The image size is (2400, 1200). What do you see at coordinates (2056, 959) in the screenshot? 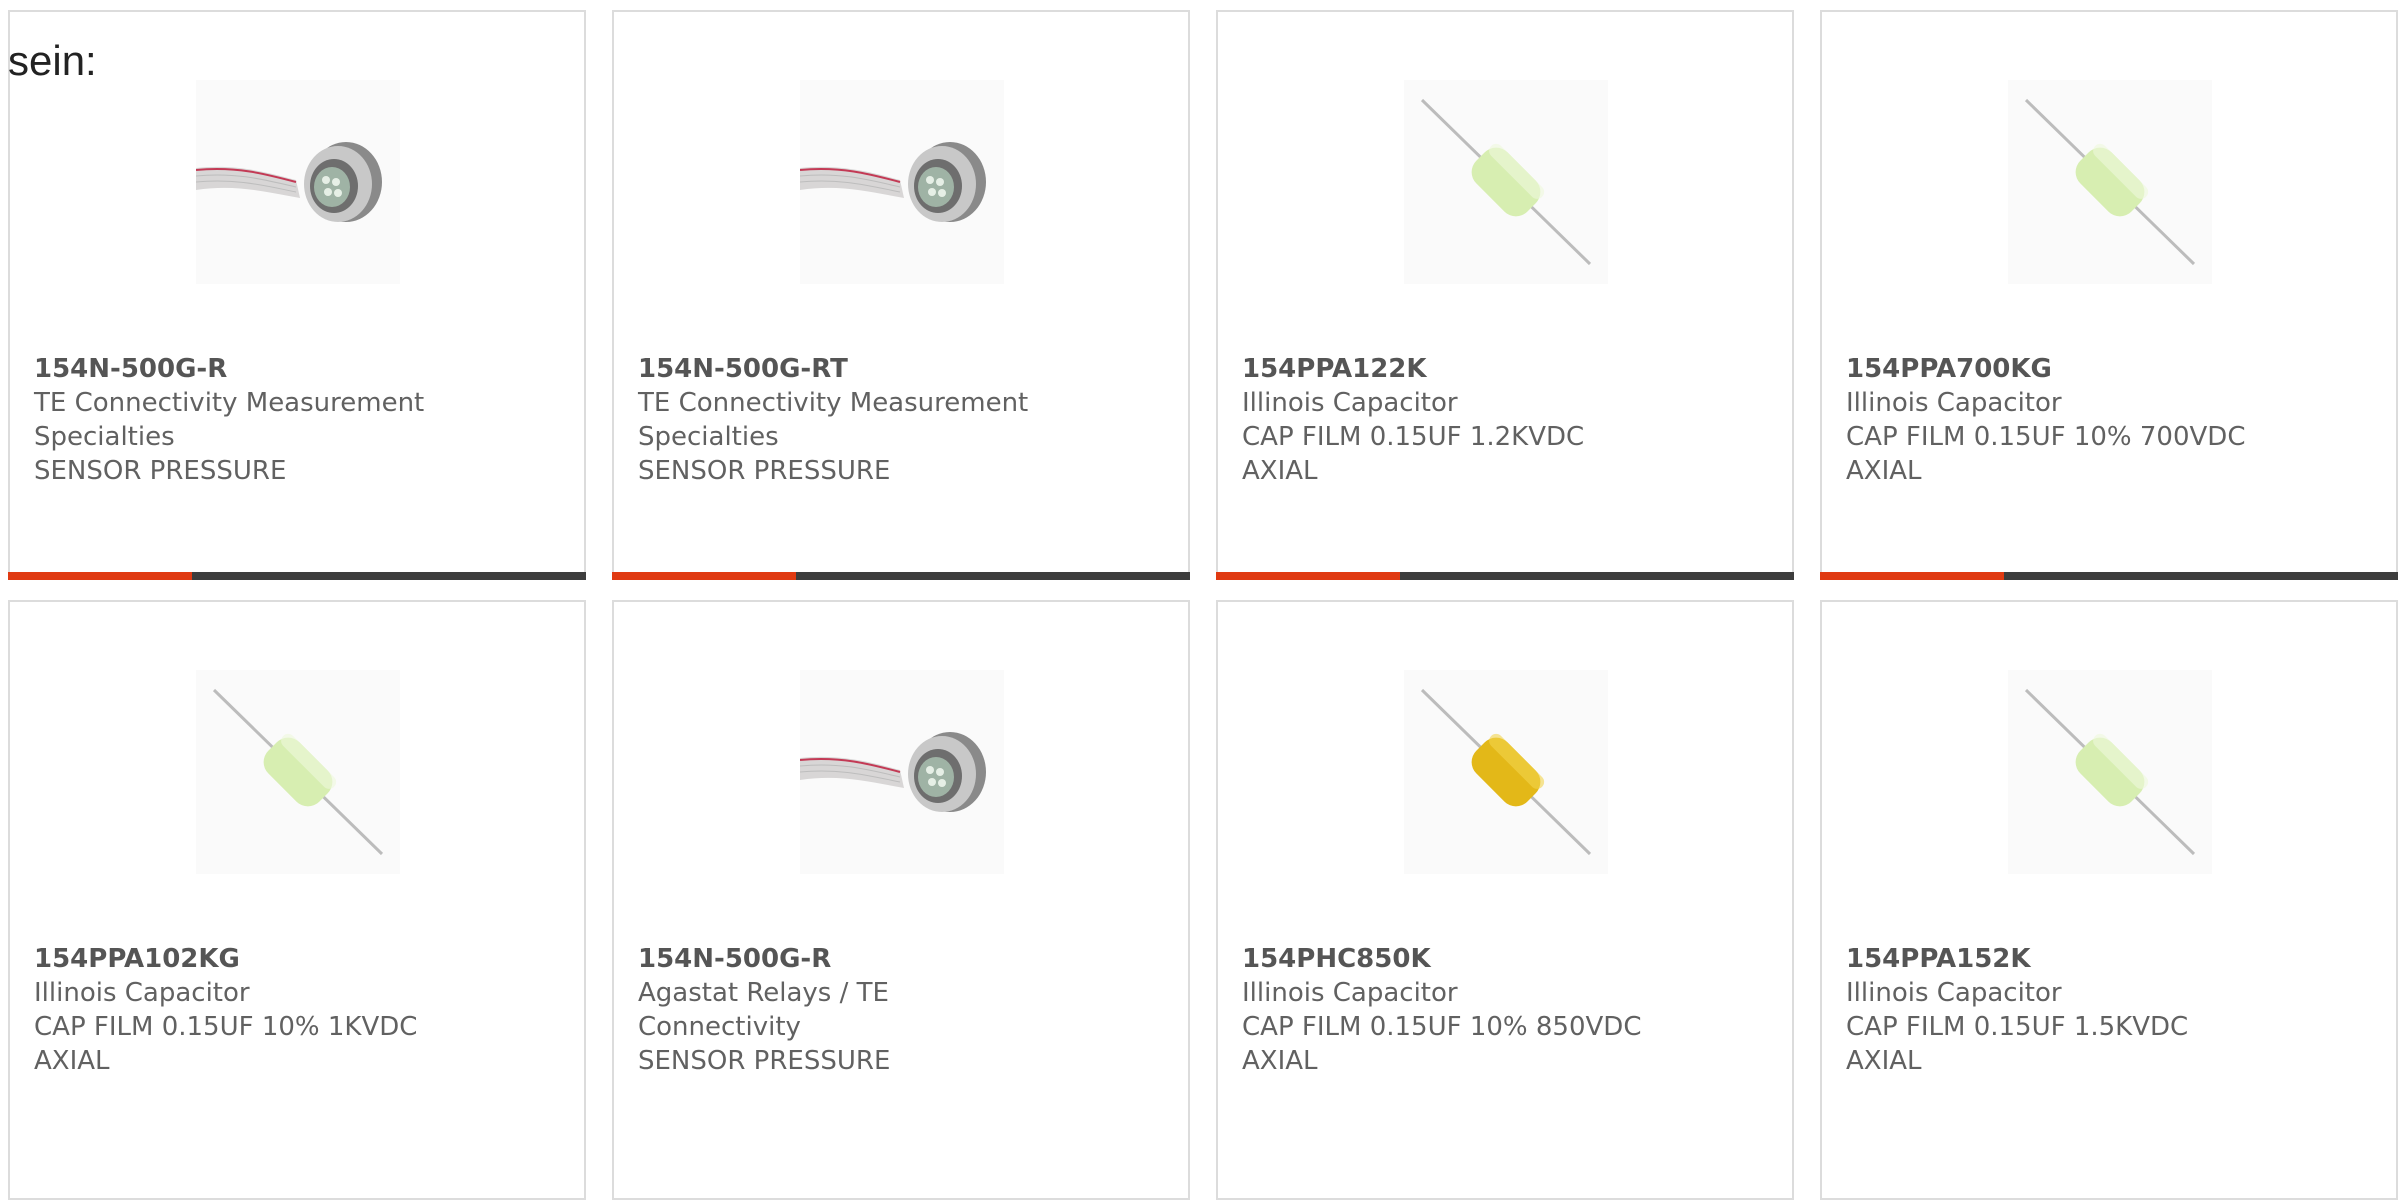
I see `part-number: 154PPA152K` at bounding box center [2056, 959].